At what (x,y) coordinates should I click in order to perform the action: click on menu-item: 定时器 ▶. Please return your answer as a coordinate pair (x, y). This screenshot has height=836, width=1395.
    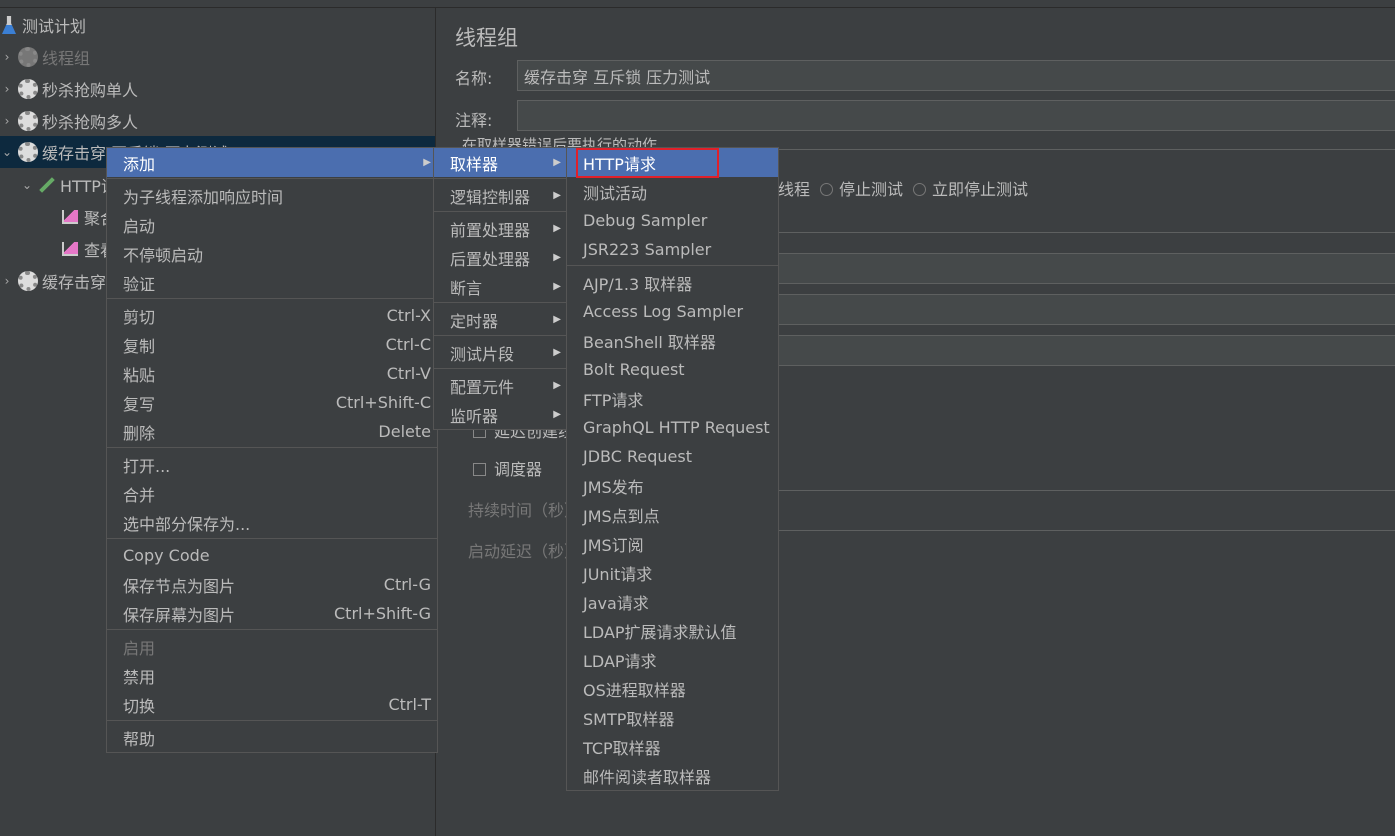
    Looking at the image, I should click on (500, 319).